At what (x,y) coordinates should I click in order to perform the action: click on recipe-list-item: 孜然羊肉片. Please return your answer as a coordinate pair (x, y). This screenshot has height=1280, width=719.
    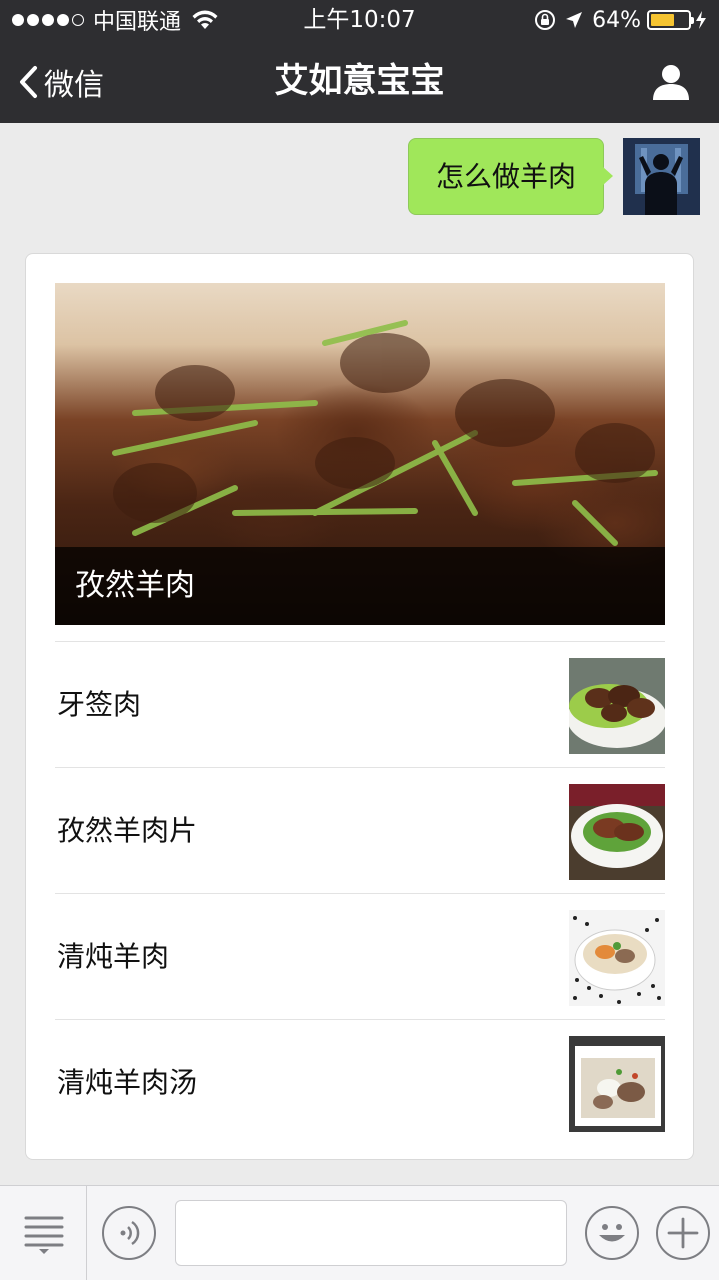
    Looking at the image, I should click on (360, 830).